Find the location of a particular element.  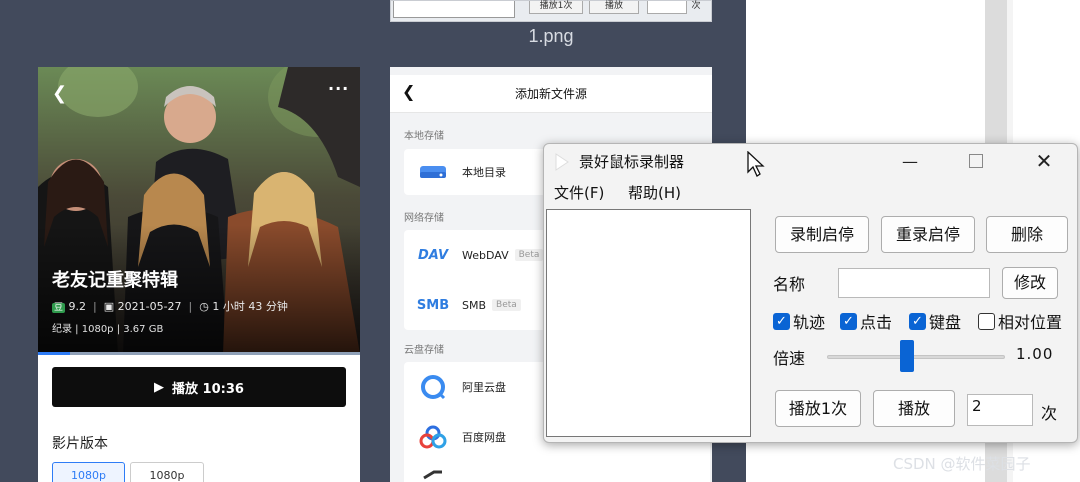

play-label: 播放 10:36 is located at coordinates (208, 389).